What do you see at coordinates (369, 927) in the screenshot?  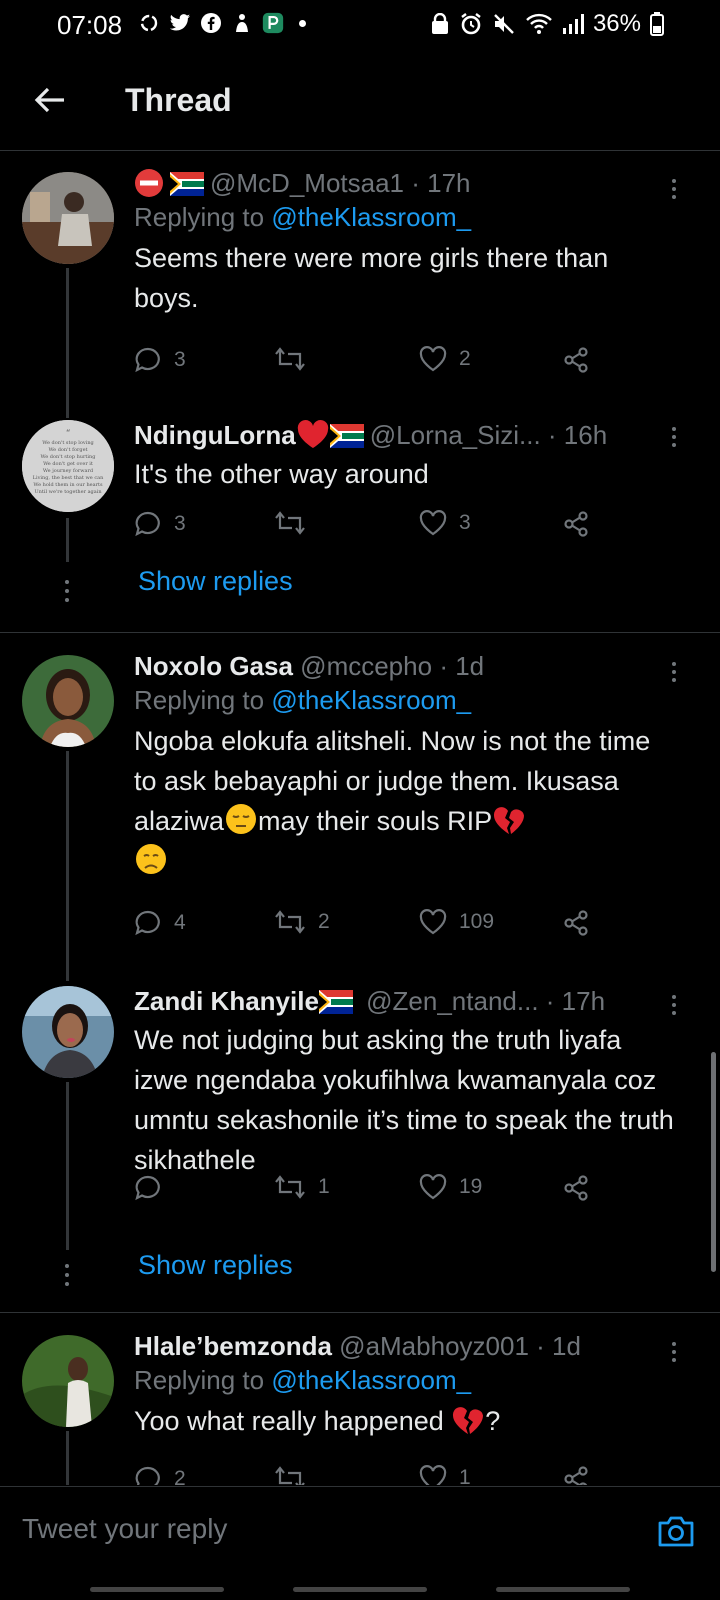 I see `tweet-actions: 4 2 109` at bounding box center [369, 927].